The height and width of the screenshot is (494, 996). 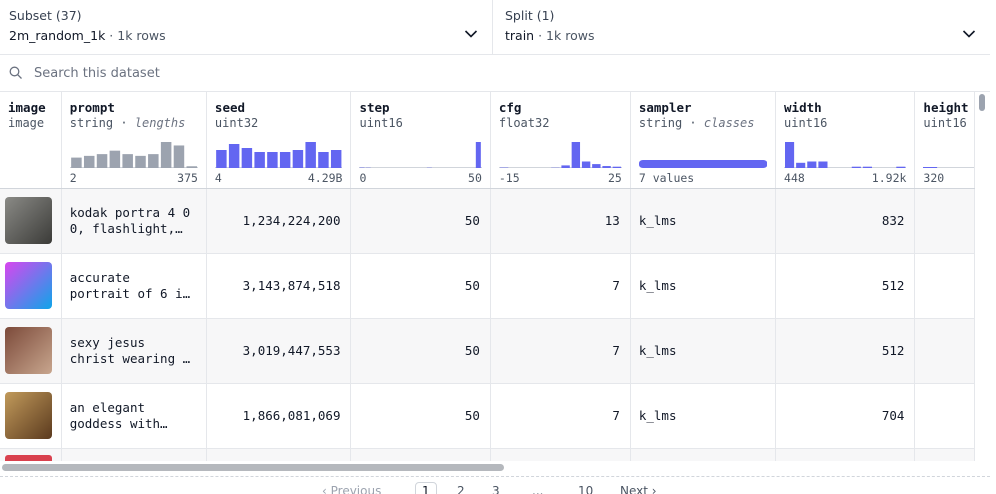 What do you see at coordinates (57, 35) in the screenshot?
I see `subset-name: 2m_random_1k` at bounding box center [57, 35].